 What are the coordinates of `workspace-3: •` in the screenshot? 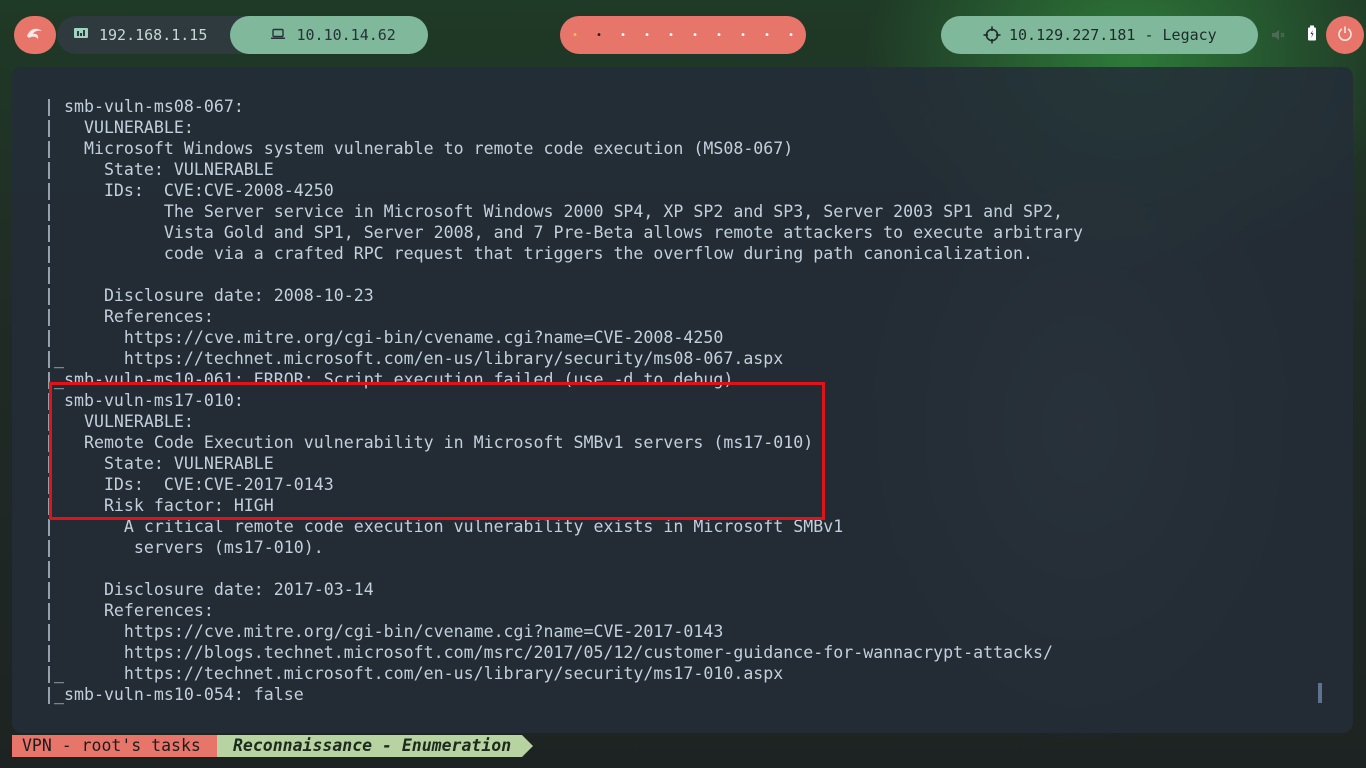 It's located at (623, 35).